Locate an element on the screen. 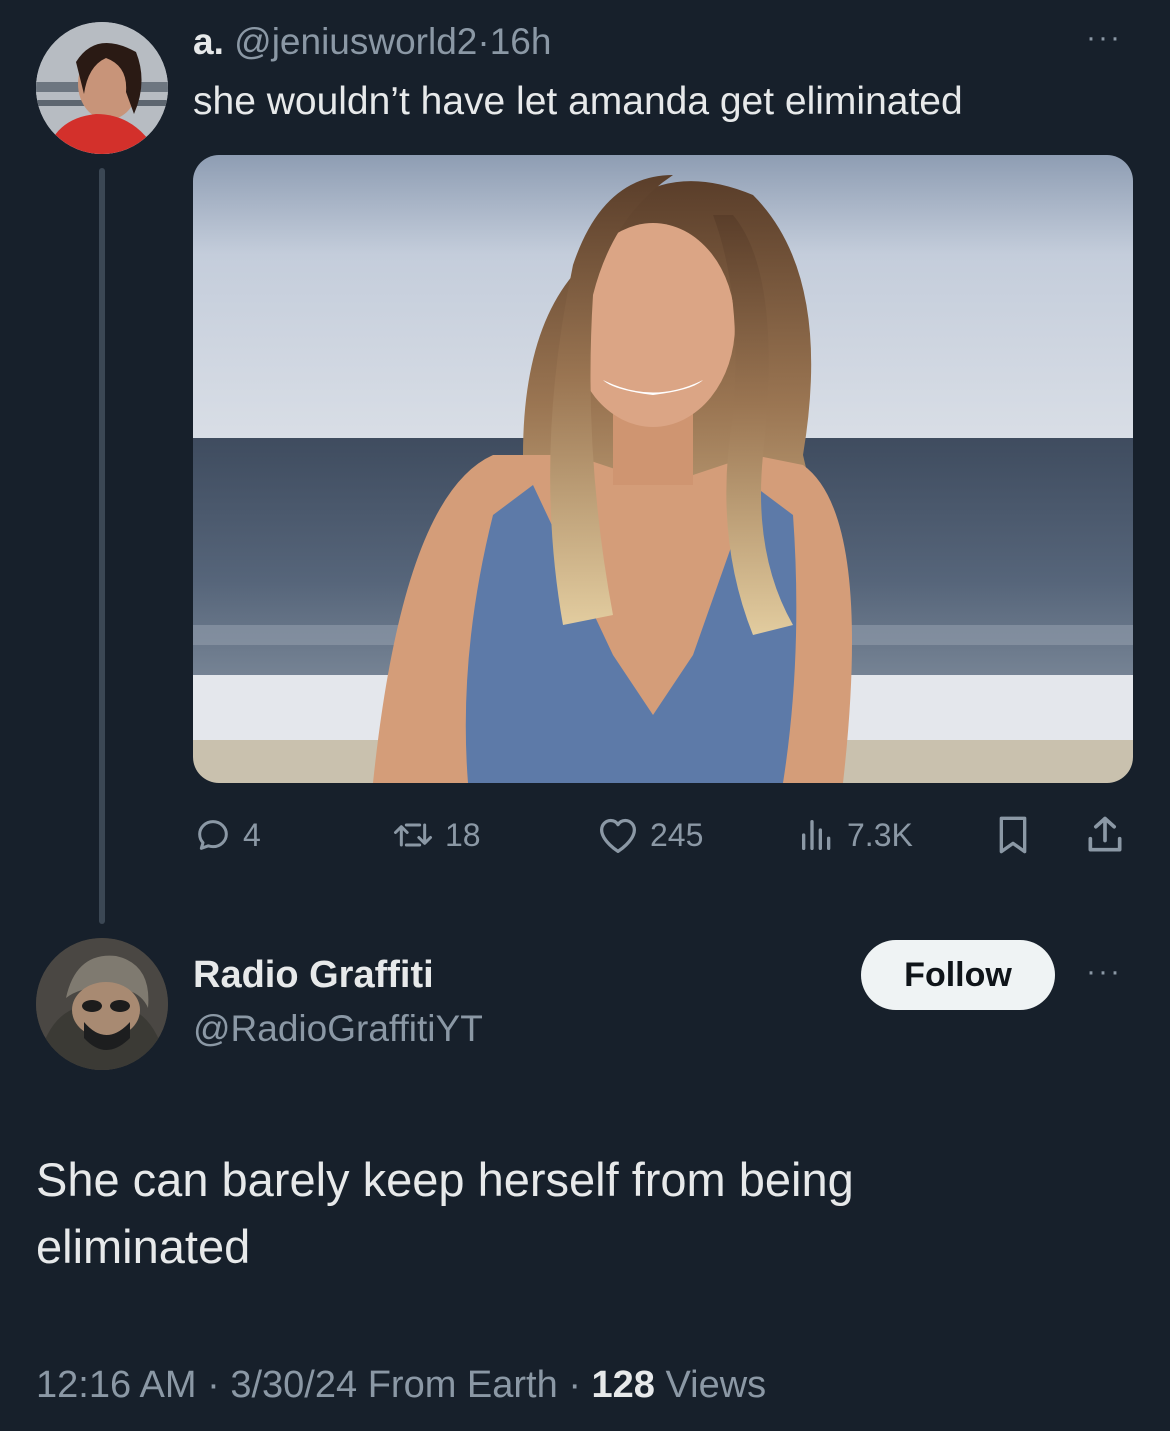  display-name: Radio Graffiti is located at coordinates (313, 975).